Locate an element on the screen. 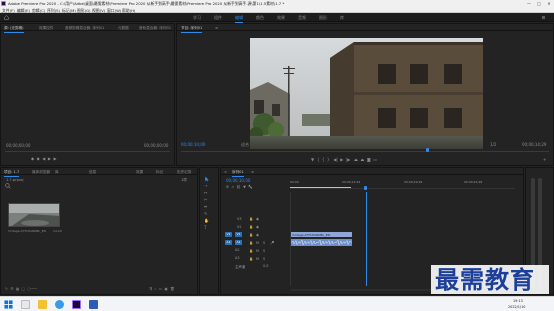 Image resolution: width=554 pixels, height=311 pixels. mark-in-icon: ▼ is located at coordinates (312, 159).